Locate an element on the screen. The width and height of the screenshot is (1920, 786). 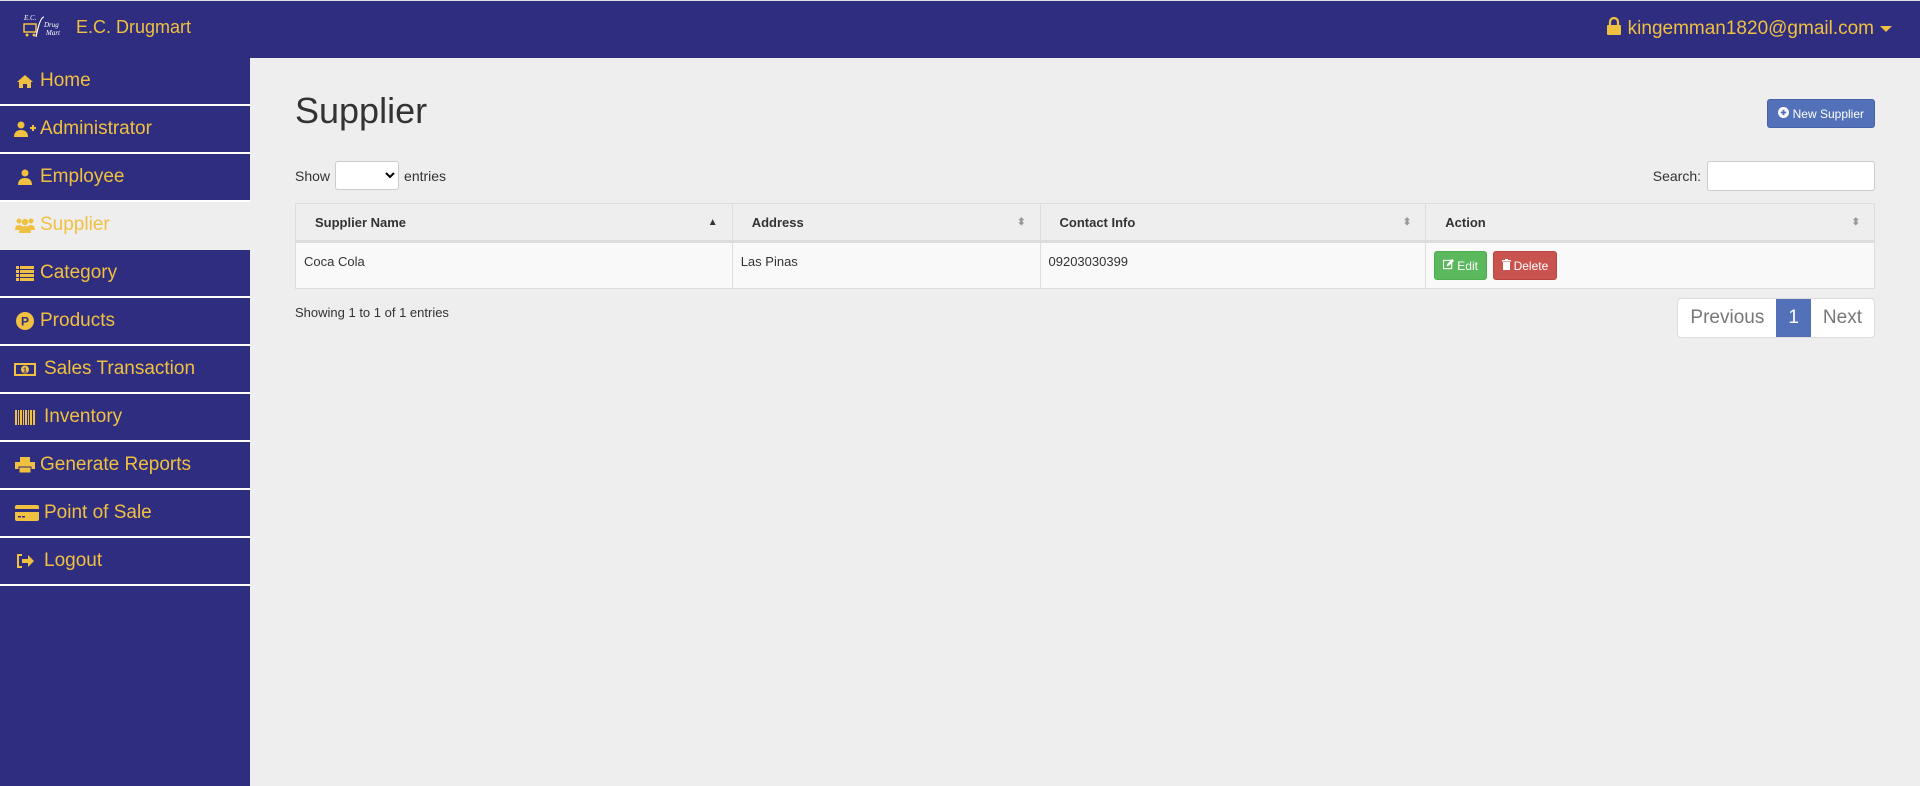
page-length-select is located at coordinates (367, 175).